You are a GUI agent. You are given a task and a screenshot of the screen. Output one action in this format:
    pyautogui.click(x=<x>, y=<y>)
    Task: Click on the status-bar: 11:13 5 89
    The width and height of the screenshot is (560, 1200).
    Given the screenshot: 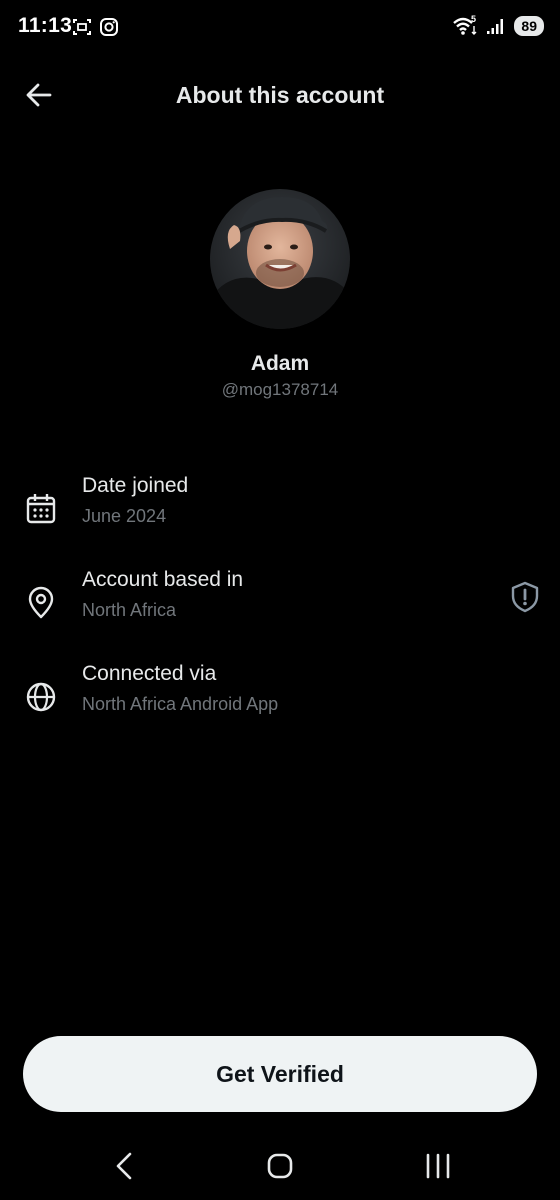 What is the action you would take?
    pyautogui.click(x=280, y=28)
    